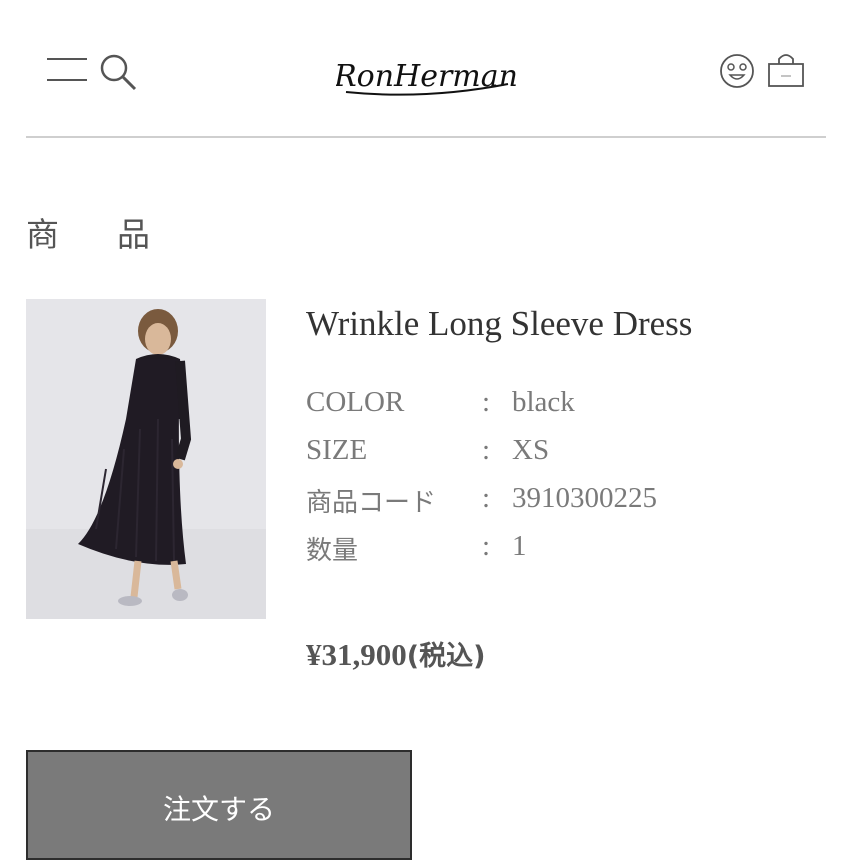 This screenshot has width=852, height=860. Describe the element at coordinates (332, 551) in the screenshot. I see `attribute-label: 数量` at that location.